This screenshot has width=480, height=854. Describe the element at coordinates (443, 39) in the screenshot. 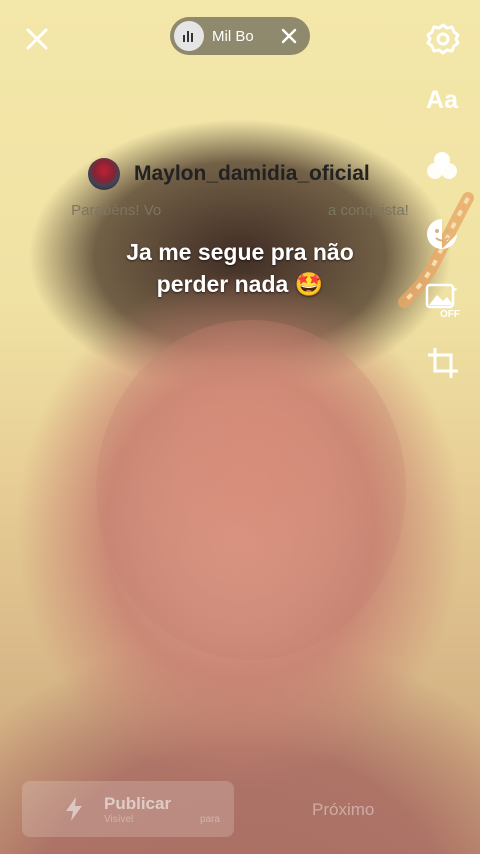

I see `settings-icon` at that location.